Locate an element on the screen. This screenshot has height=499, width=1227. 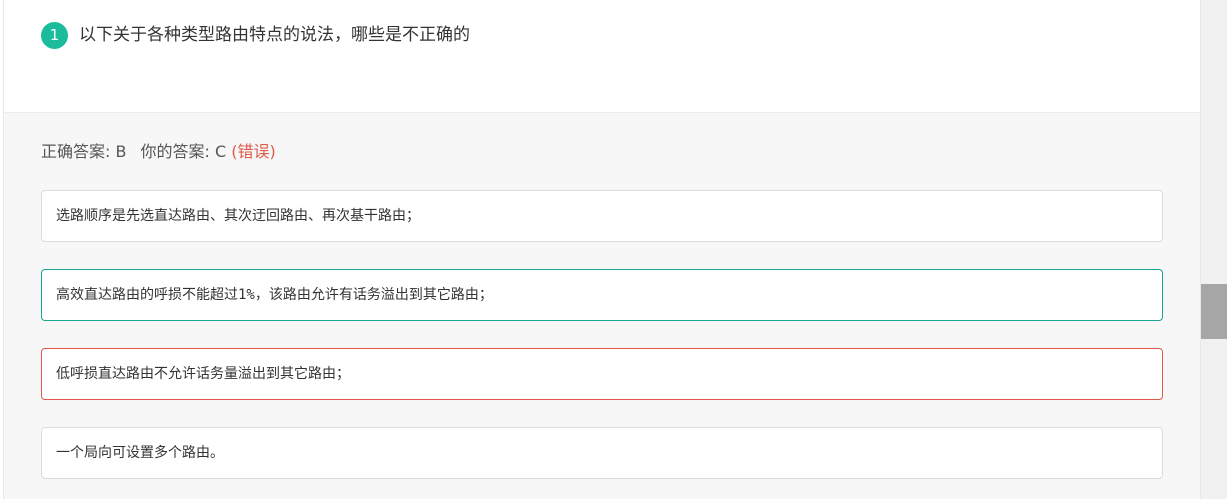
question-number-badge: 1 is located at coordinates (54, 35).